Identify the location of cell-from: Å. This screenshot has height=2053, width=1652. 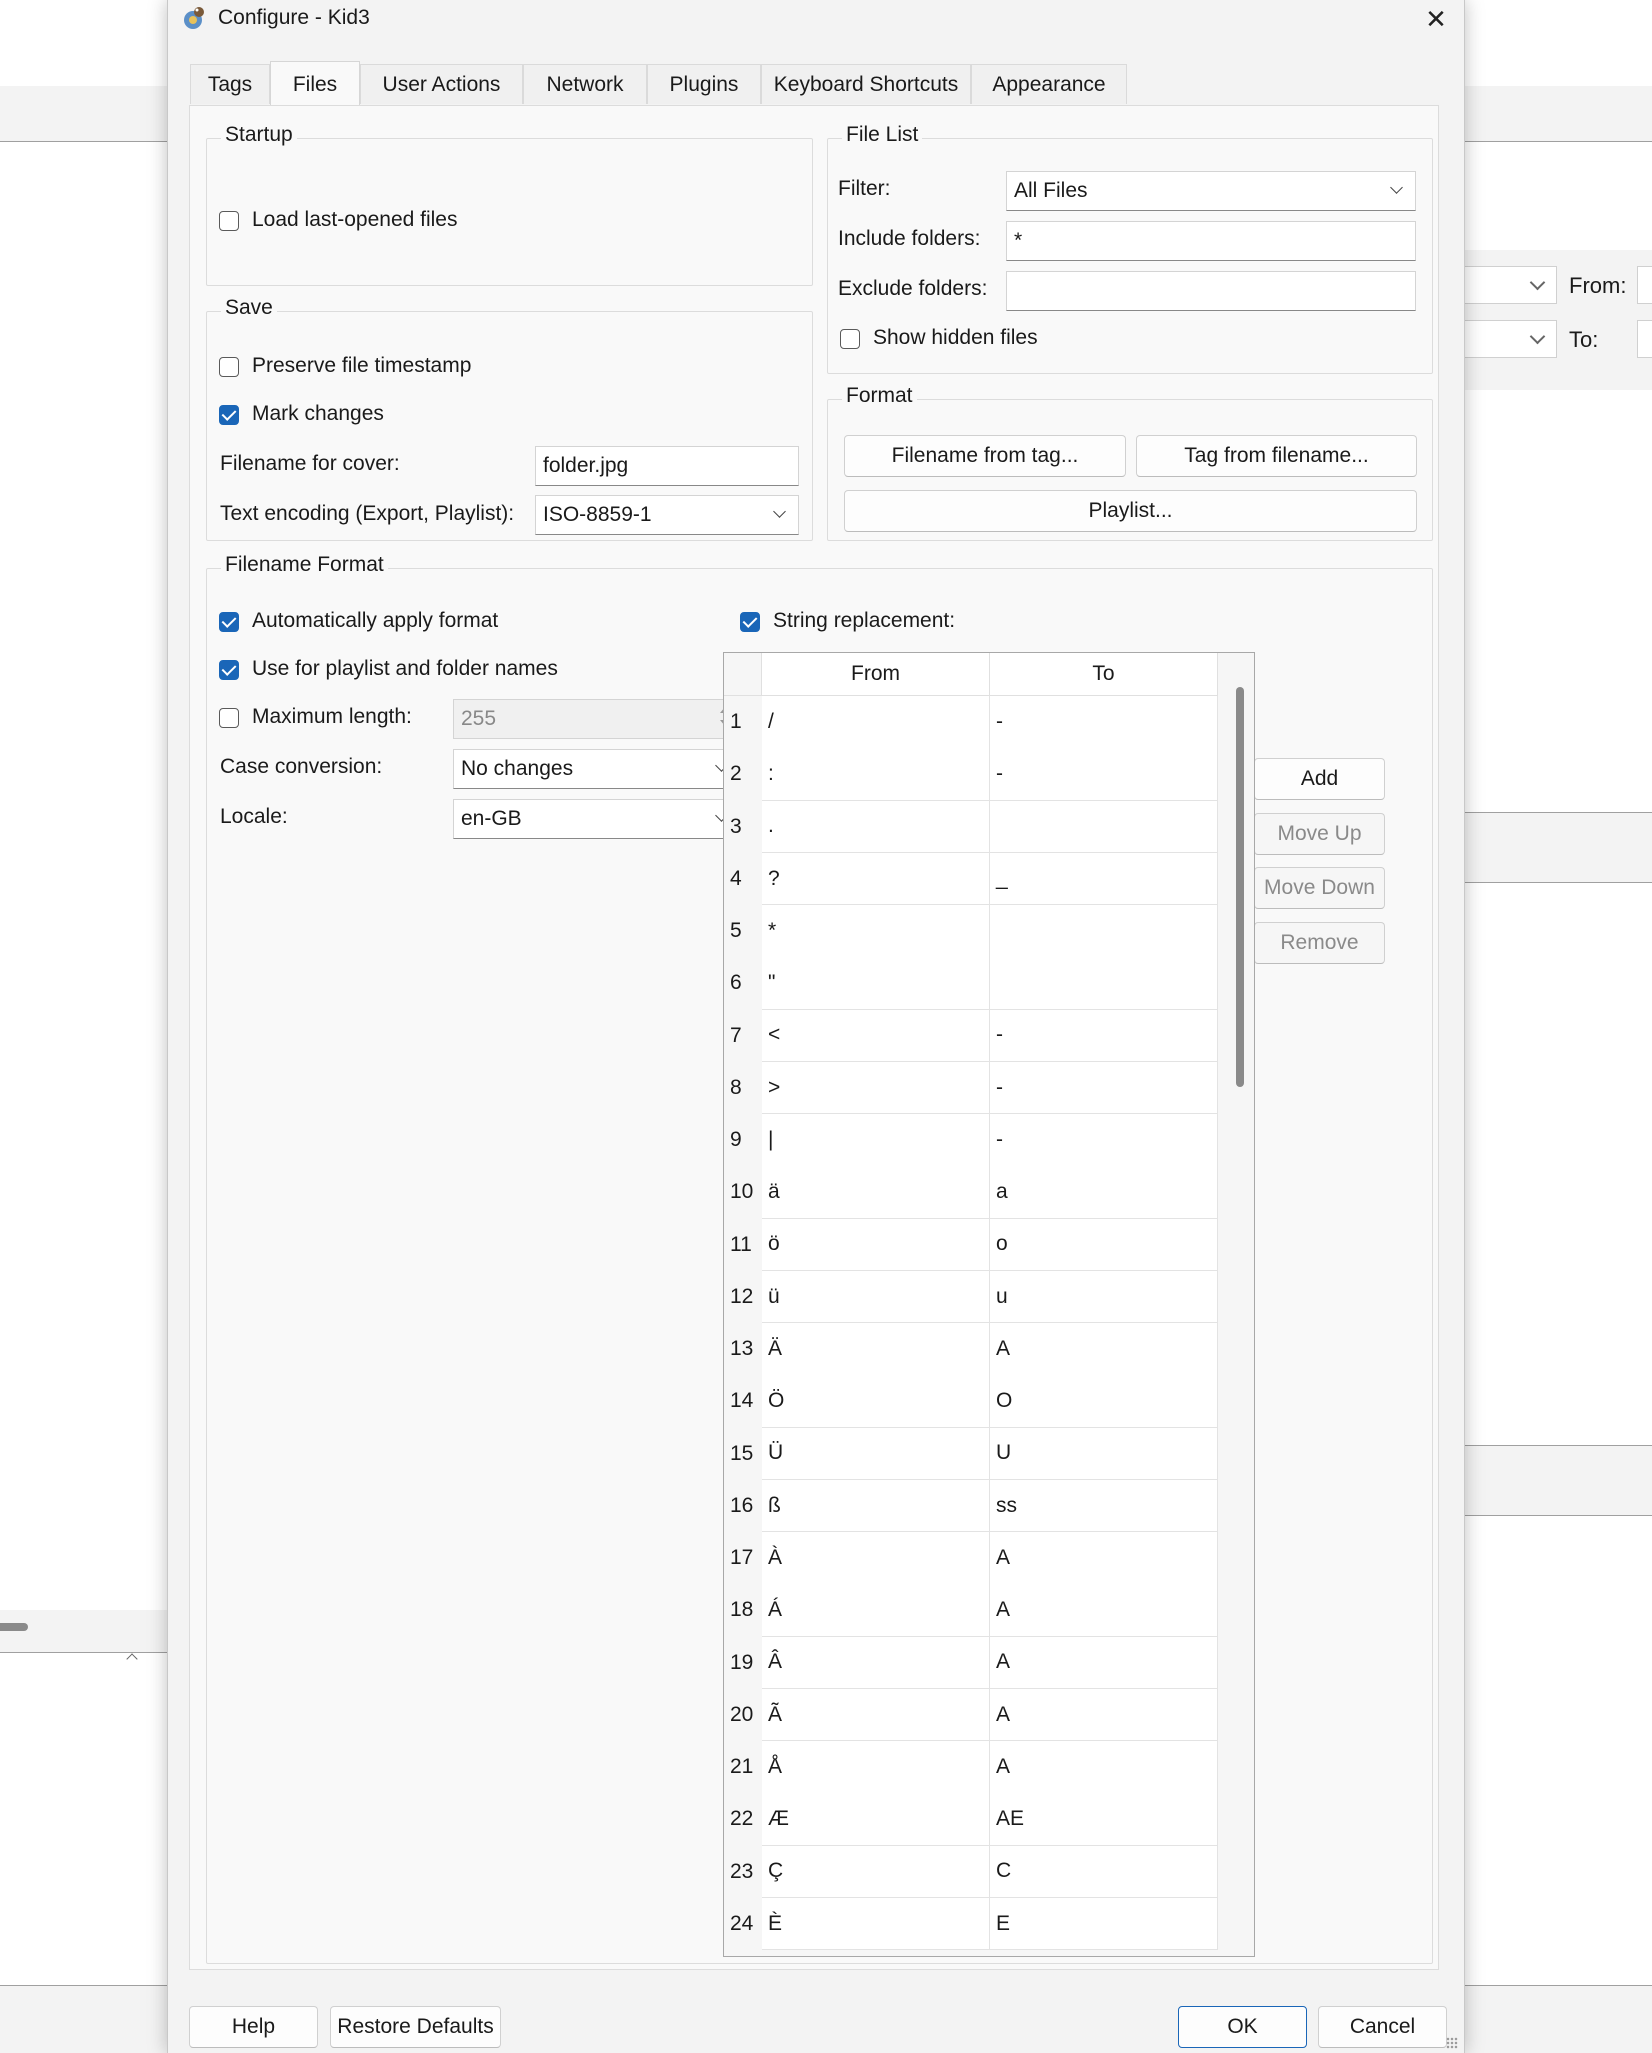
(876, 1767).